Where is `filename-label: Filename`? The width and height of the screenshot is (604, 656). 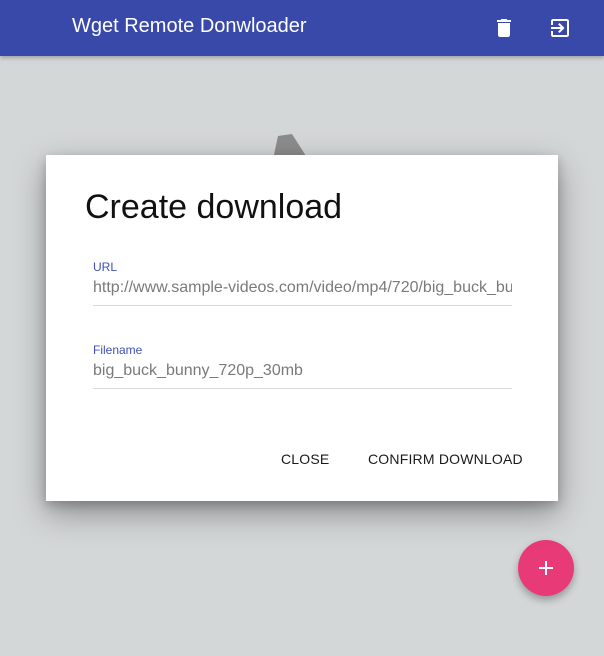
filename-label: Filename is located at coordinates (118, 350).